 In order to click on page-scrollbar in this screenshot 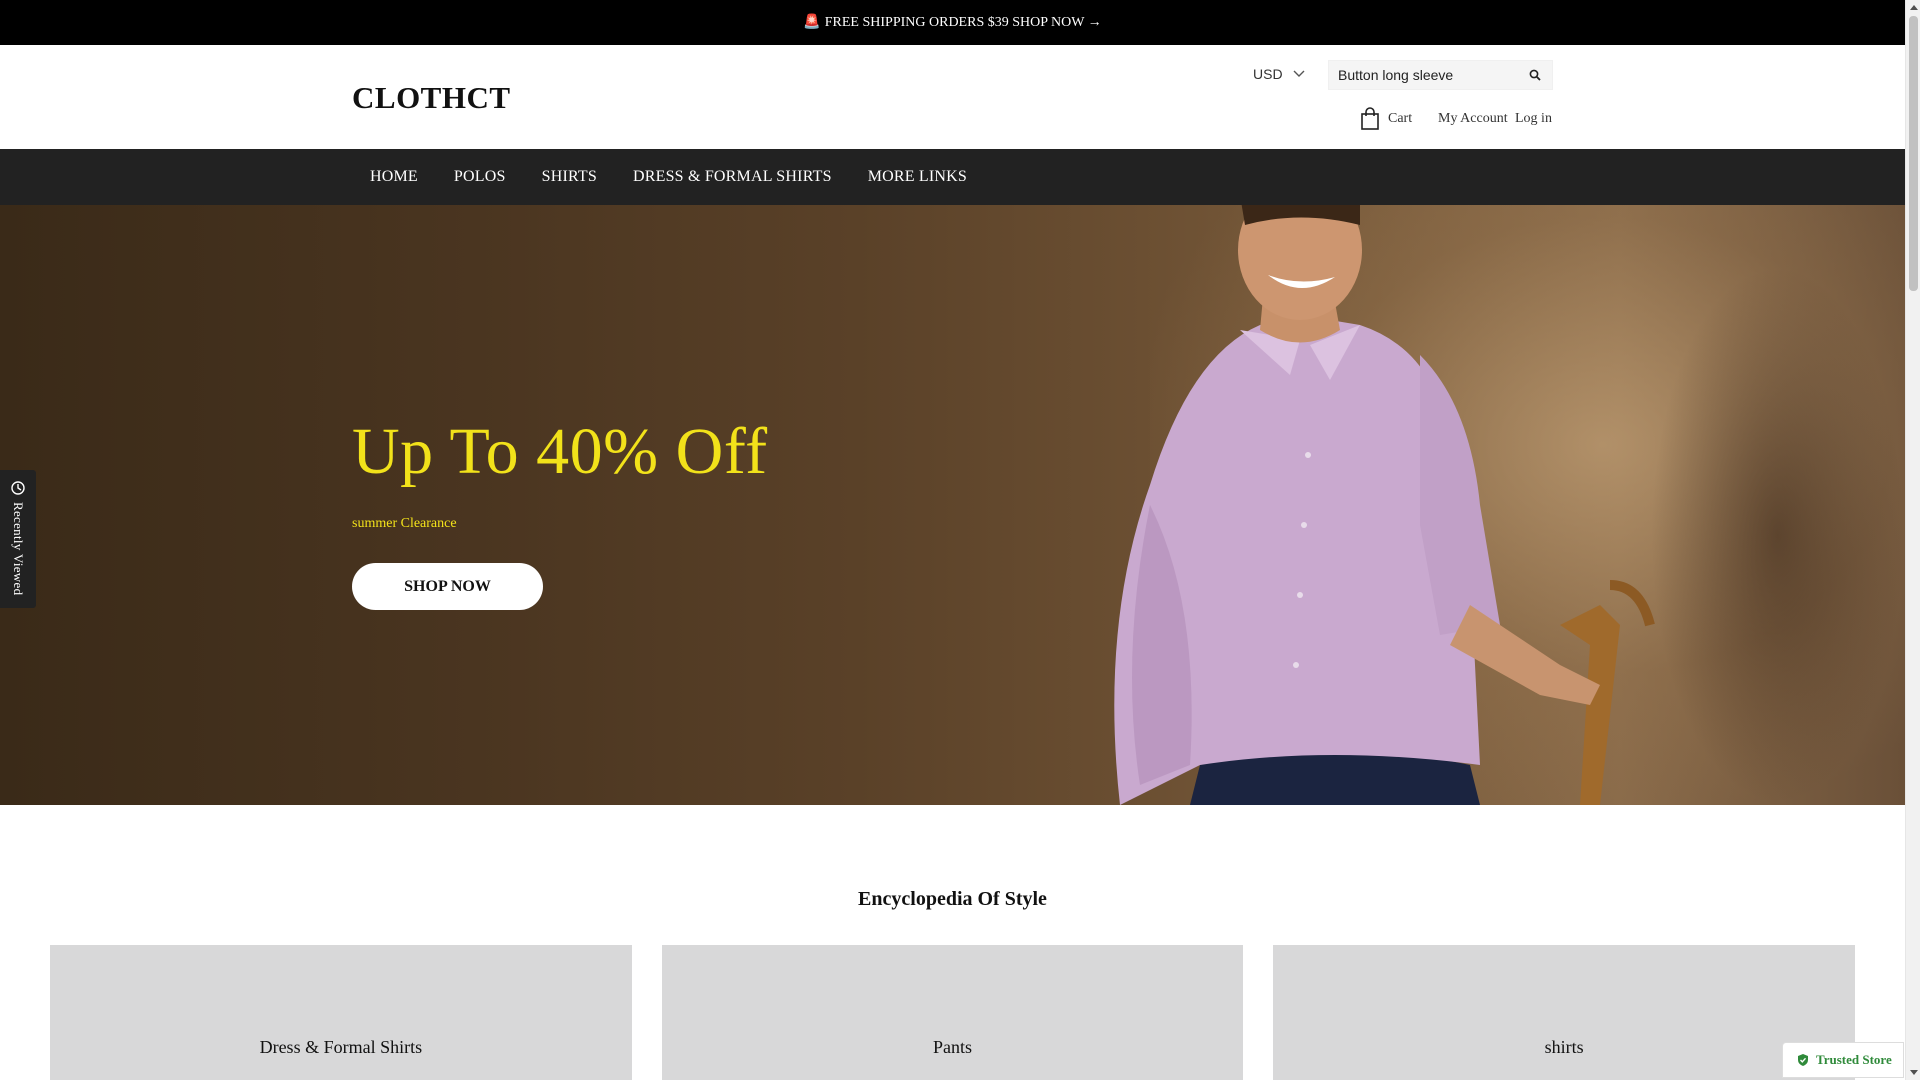, I will do `click(1912, 540)`.